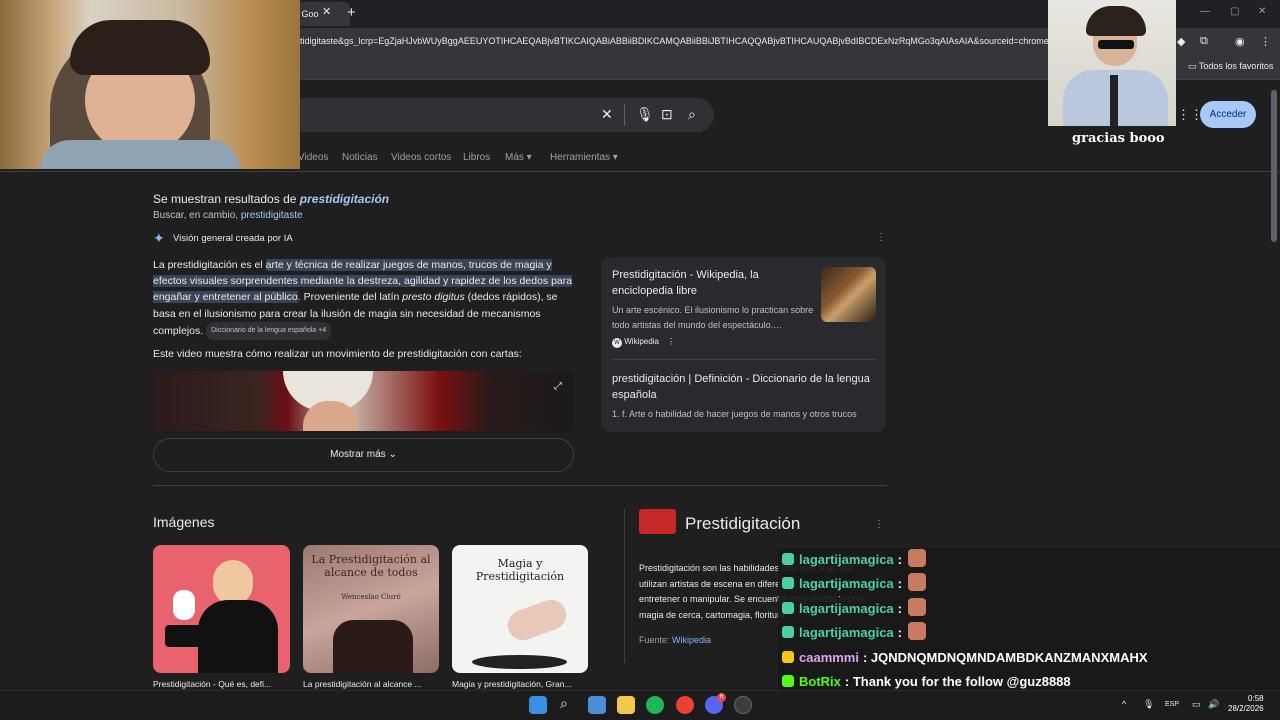  Describe the element at coordinates (1262, 11) in the screenshot. I see `close-window-icon: ✕` at that location.